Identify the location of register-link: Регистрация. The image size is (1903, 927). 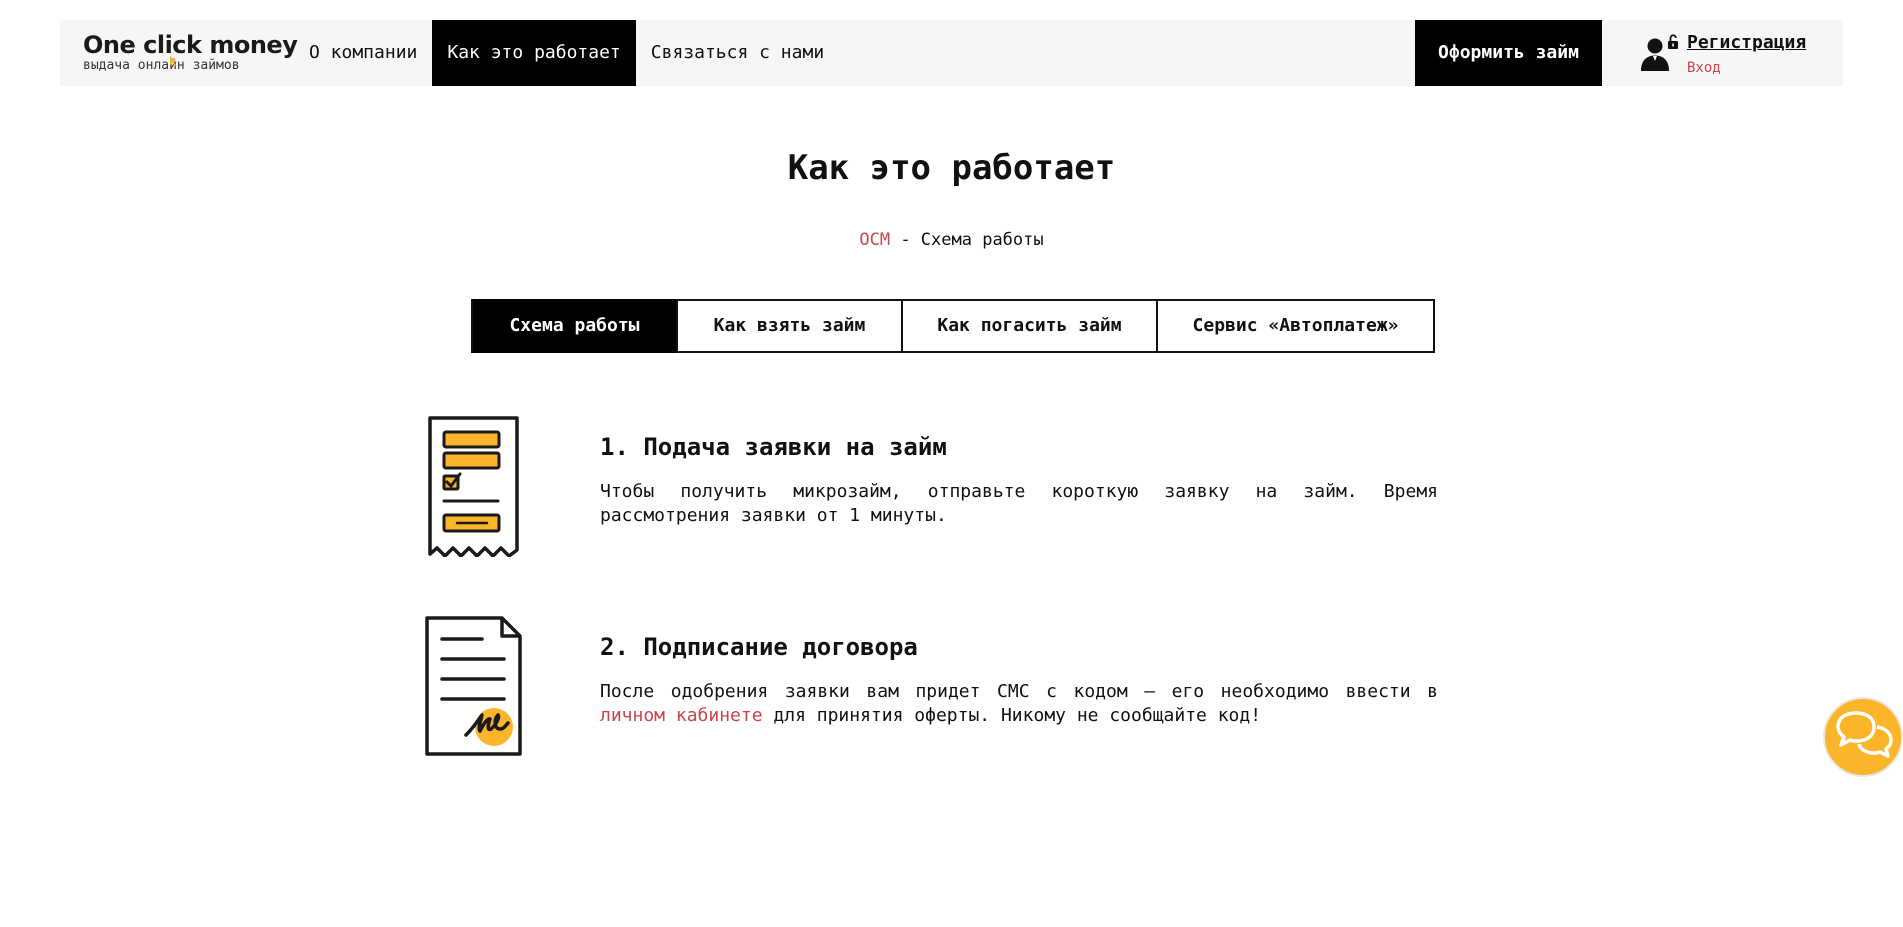
(1746, 42).